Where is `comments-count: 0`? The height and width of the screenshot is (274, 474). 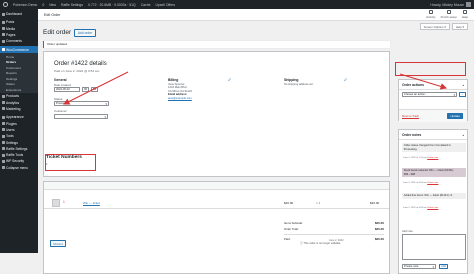
comments-count: 0 is located at coordinates (43, 5).